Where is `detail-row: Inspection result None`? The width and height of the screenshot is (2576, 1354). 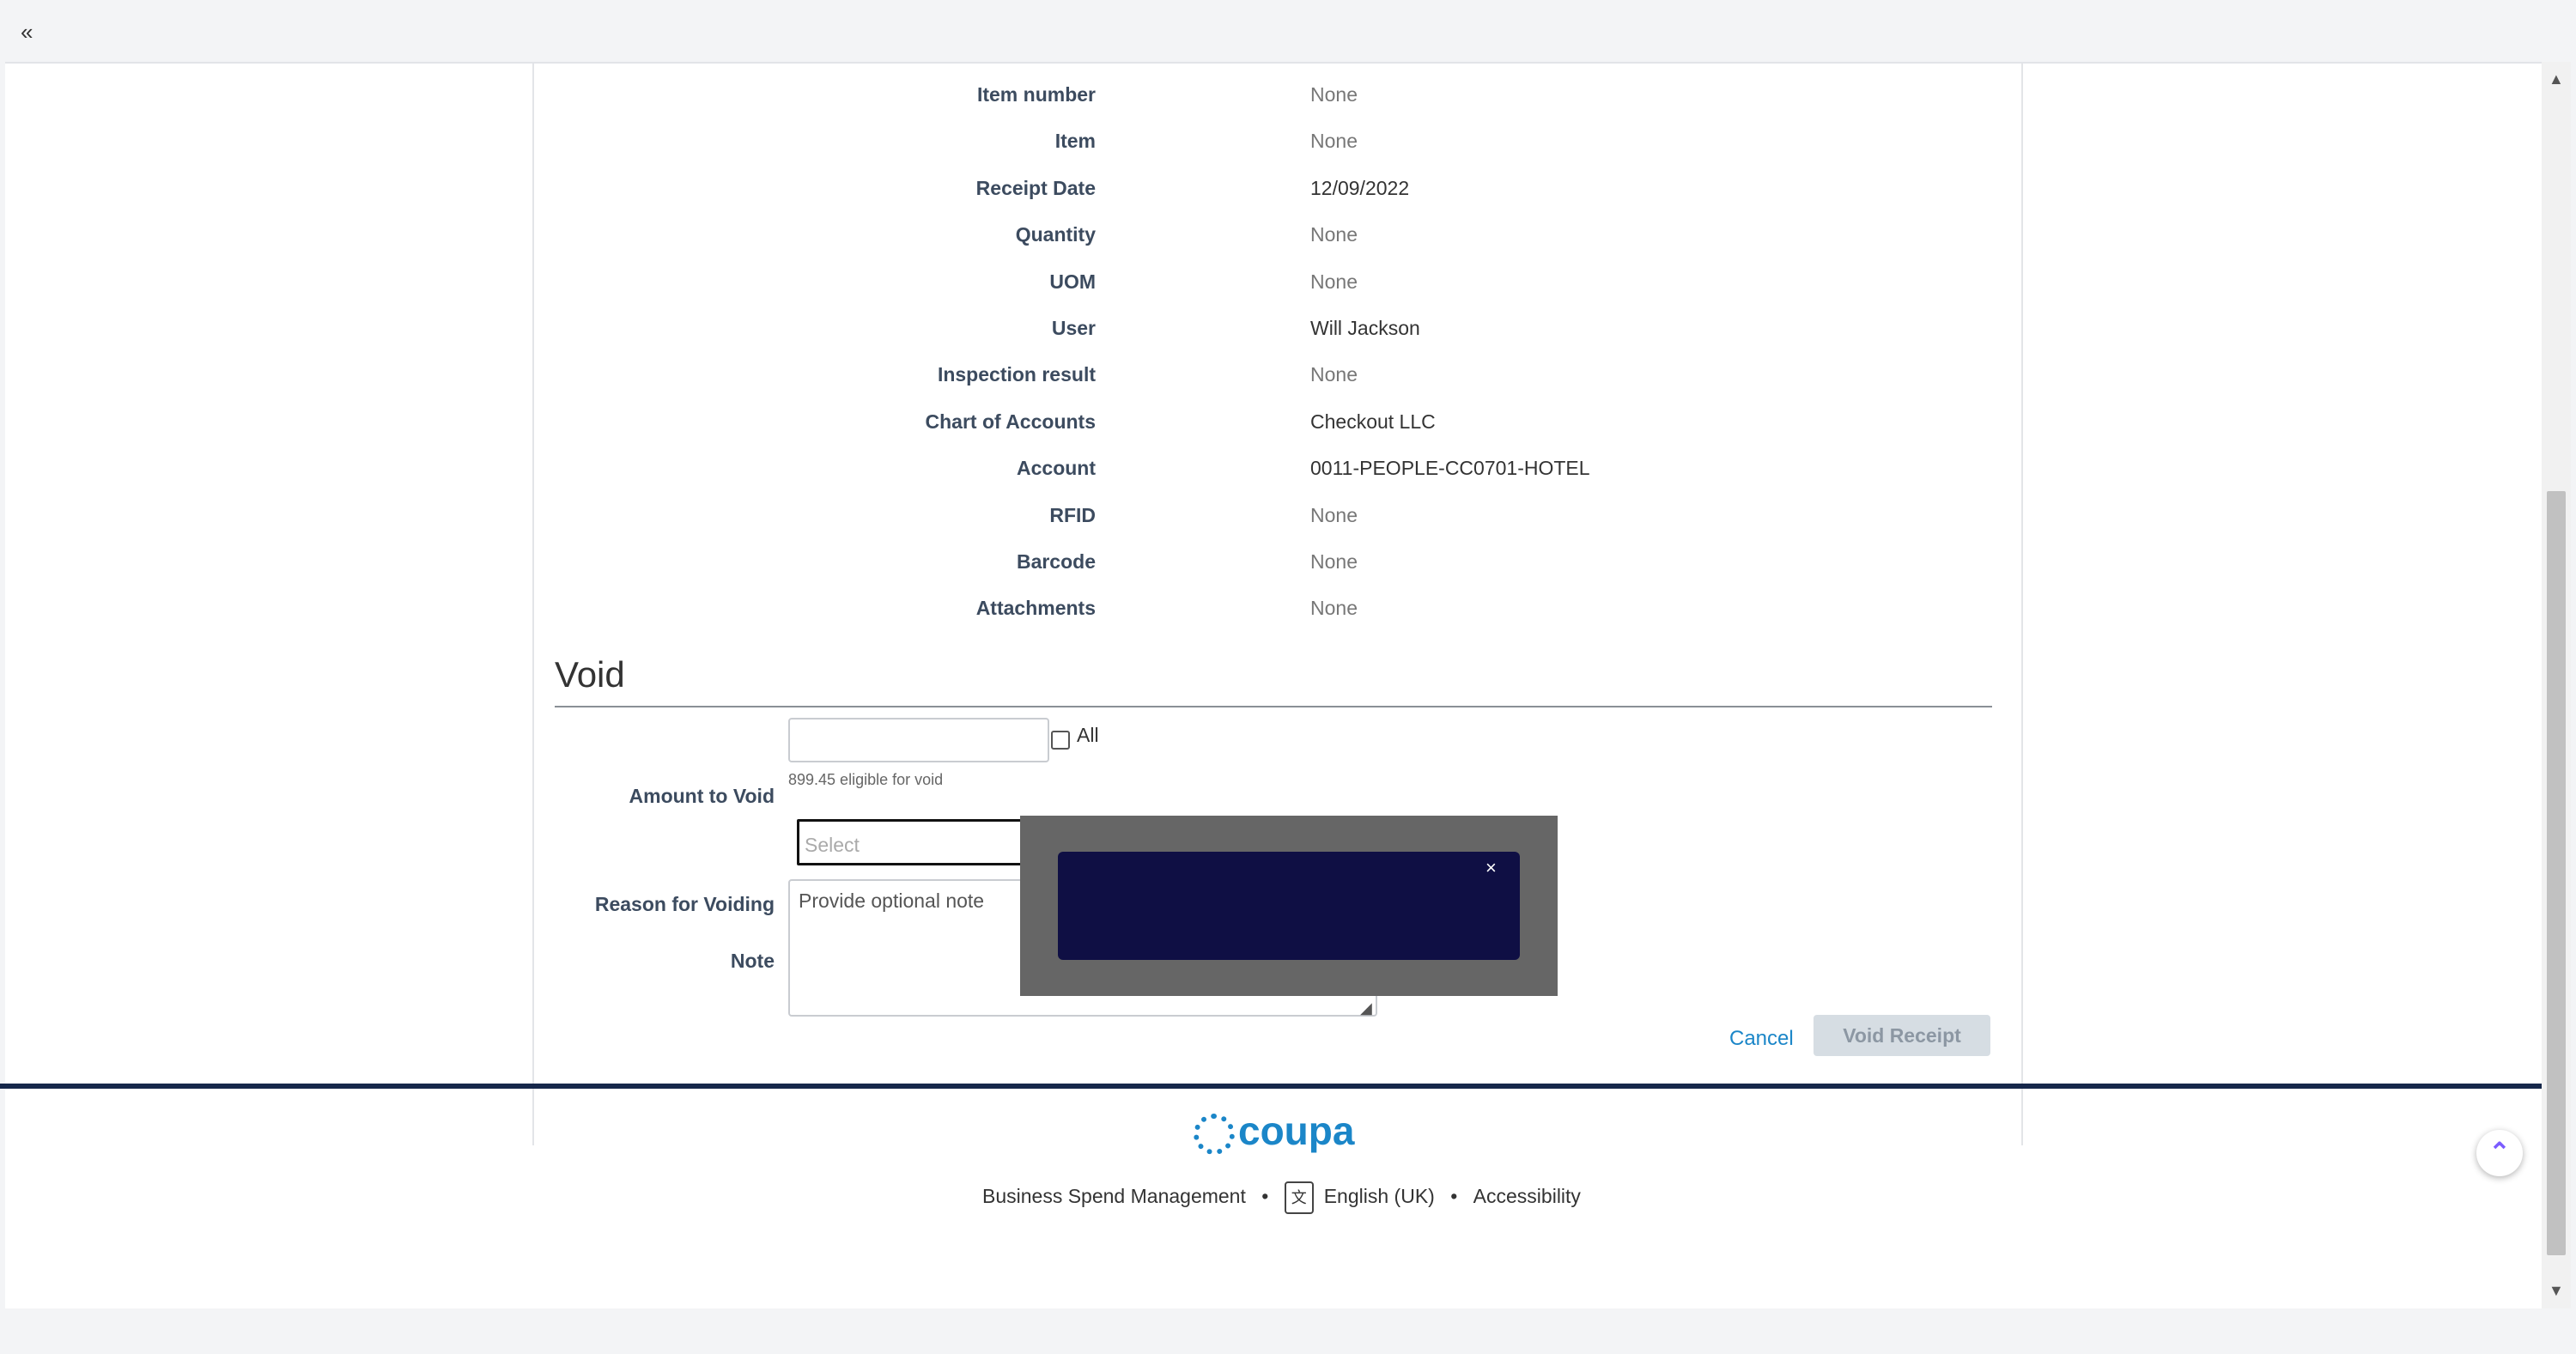
detail-row: Inspection result None is located at coordinates (1264, 374).